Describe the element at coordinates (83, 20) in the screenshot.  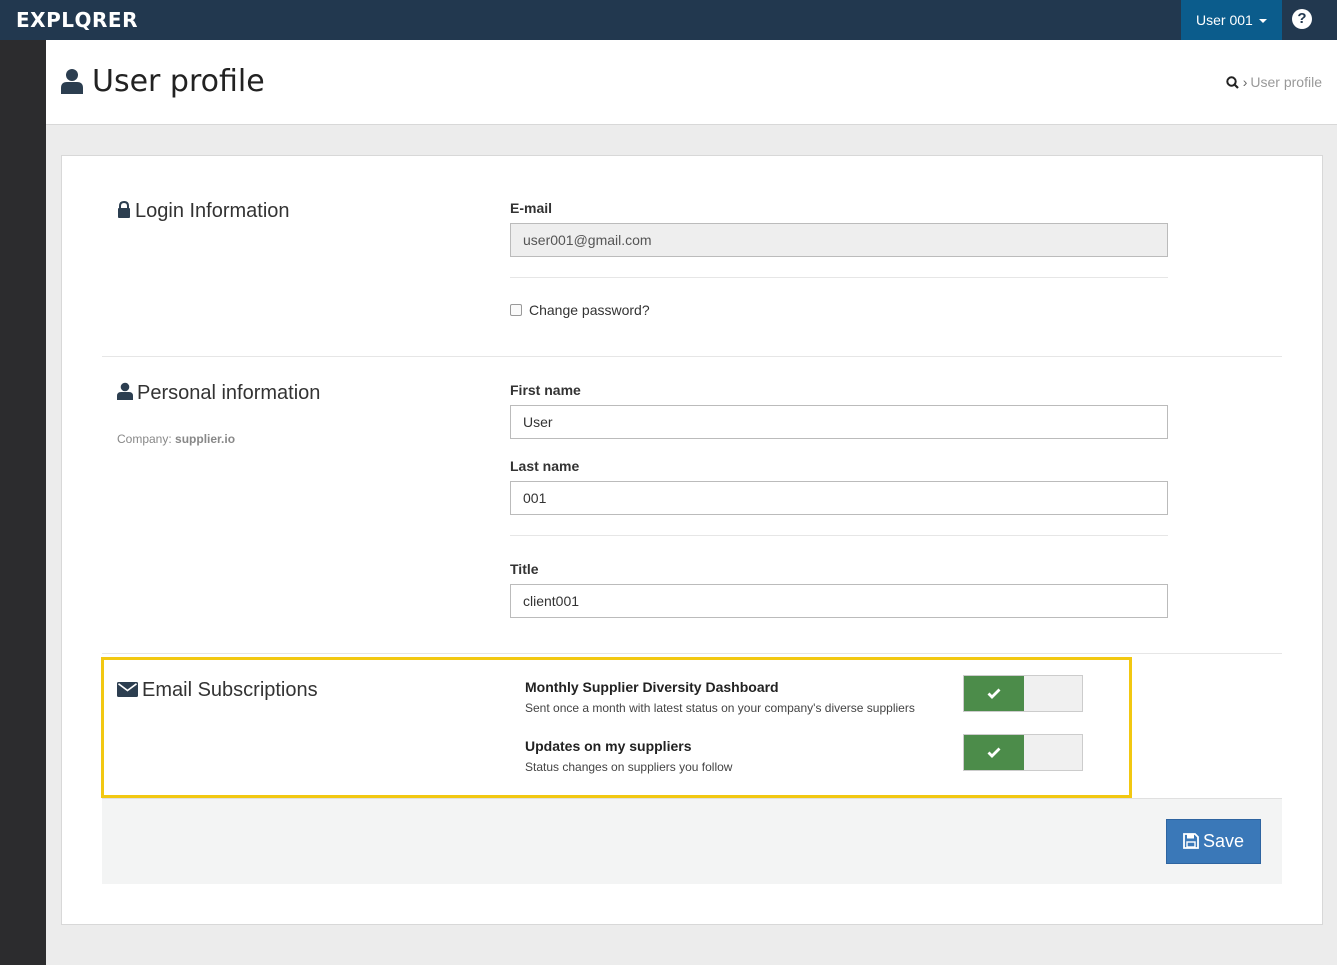
I see `logo-text-q: Q` at that location.